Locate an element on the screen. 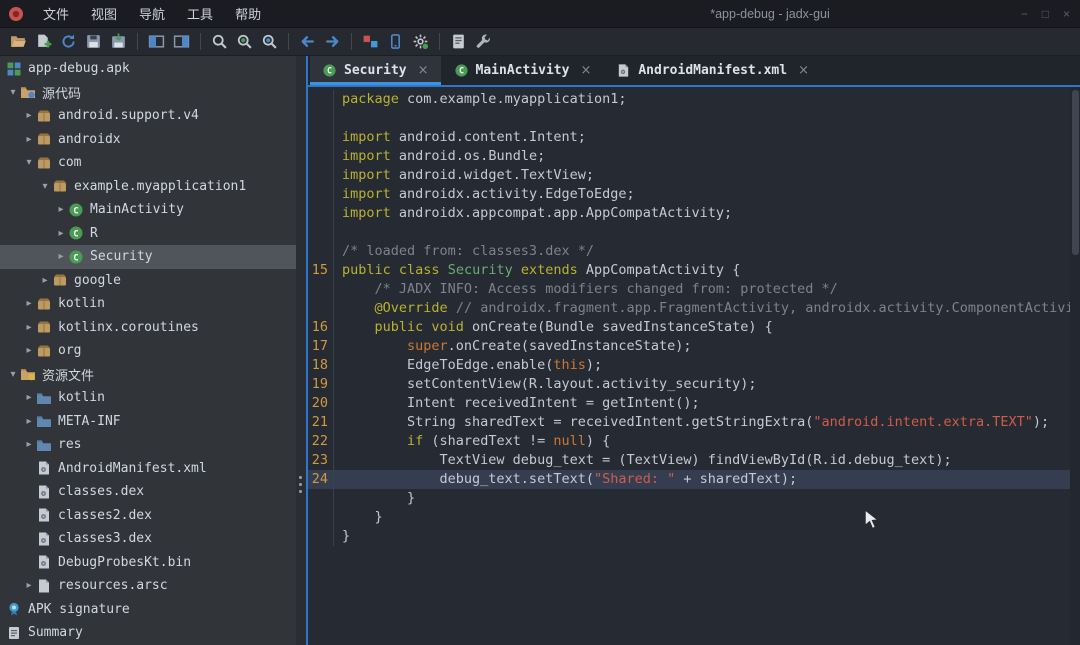 This screenshot has height=645, width=1080. tree-item-example-myapplication1: ▾ example.myapplication1 is located at coordinates (148, 187).